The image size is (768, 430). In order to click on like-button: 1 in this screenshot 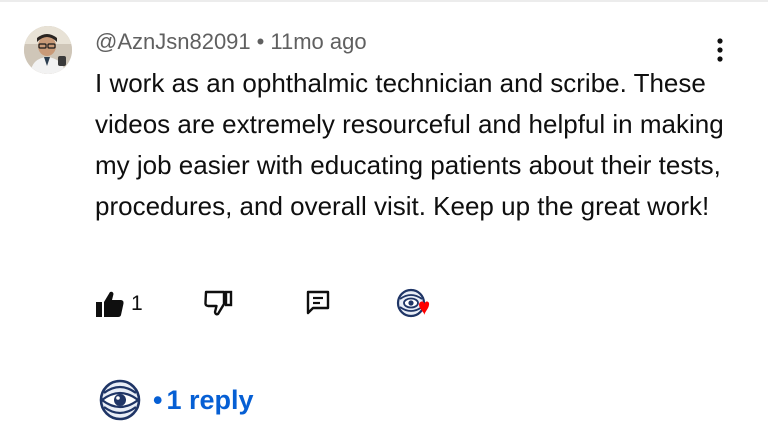, I will do `click(119, 304)`.